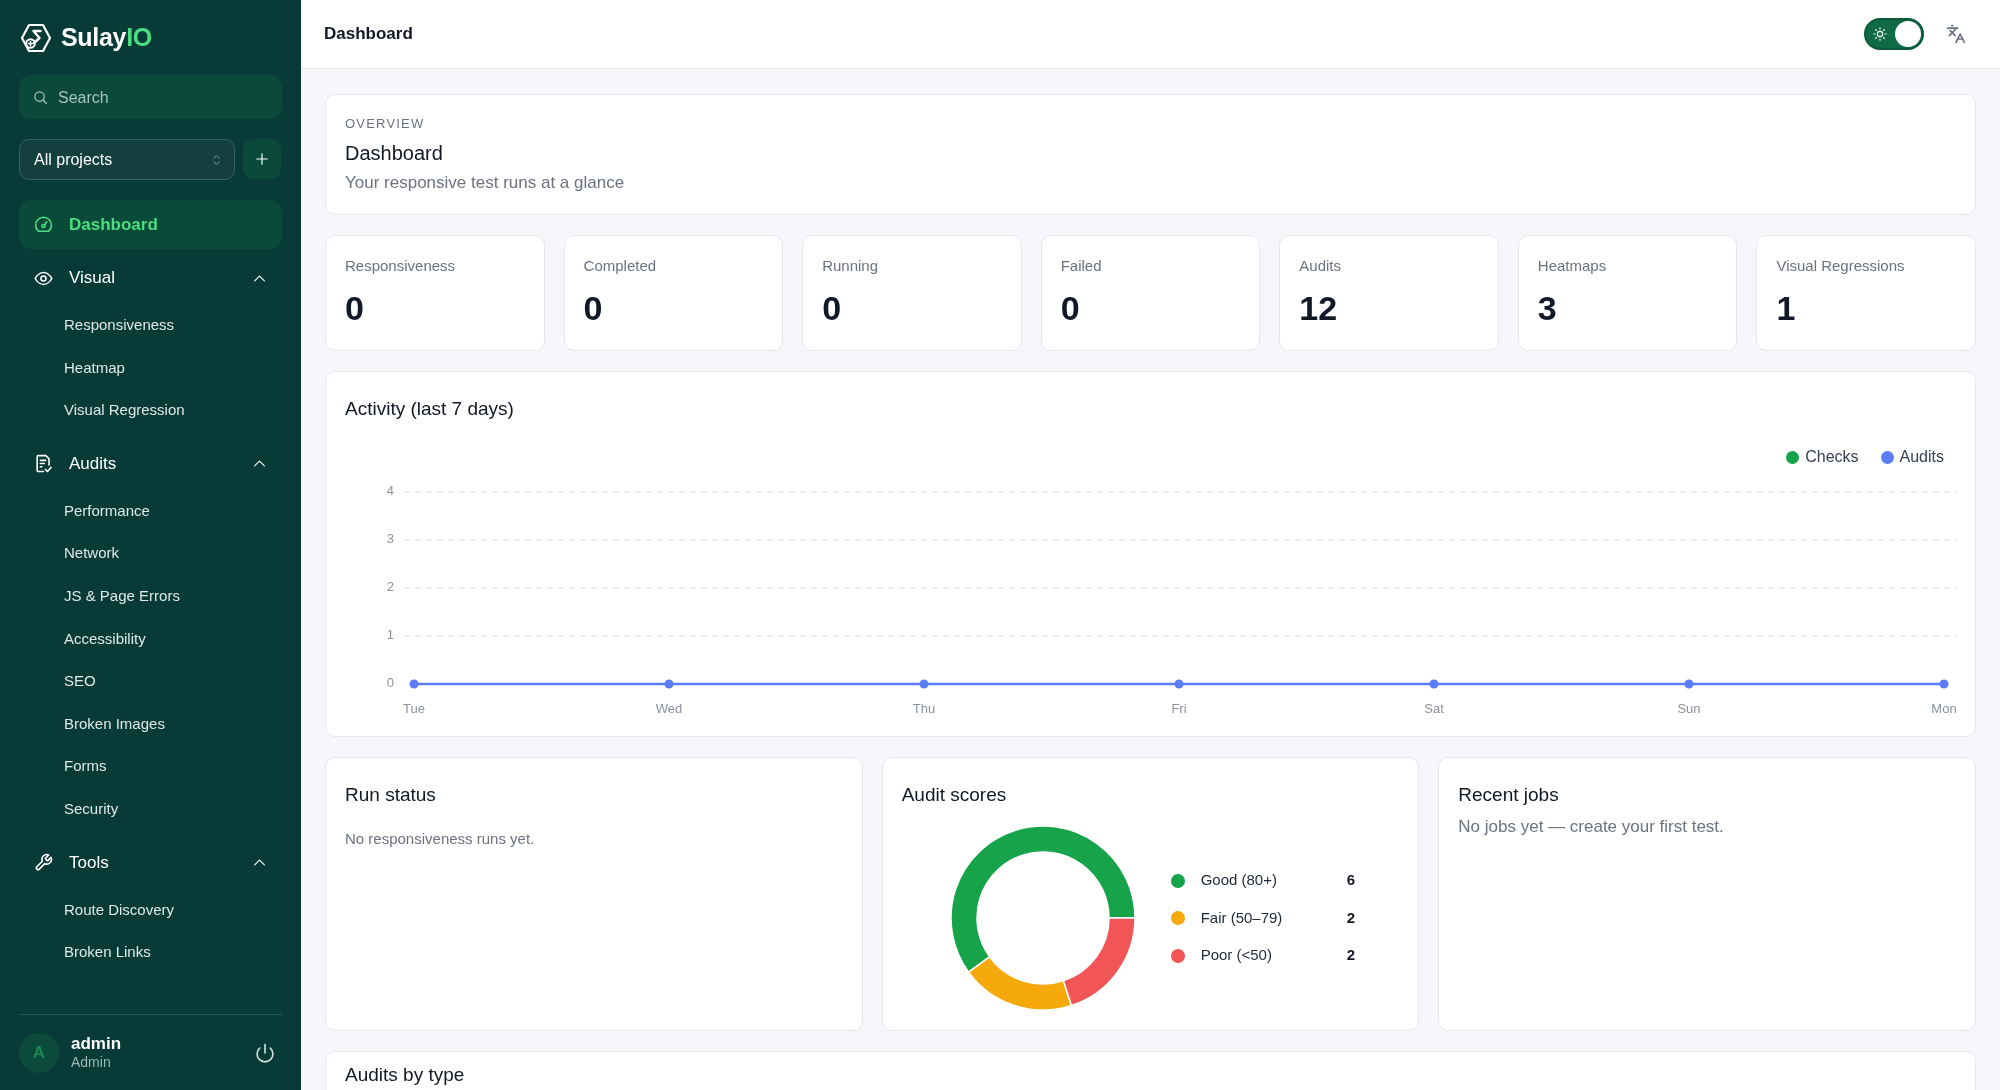  What do you see at coordinates (39, 1052) in the screenshot?
I see `user-avatar: A` at bounding box center [39, 1052].